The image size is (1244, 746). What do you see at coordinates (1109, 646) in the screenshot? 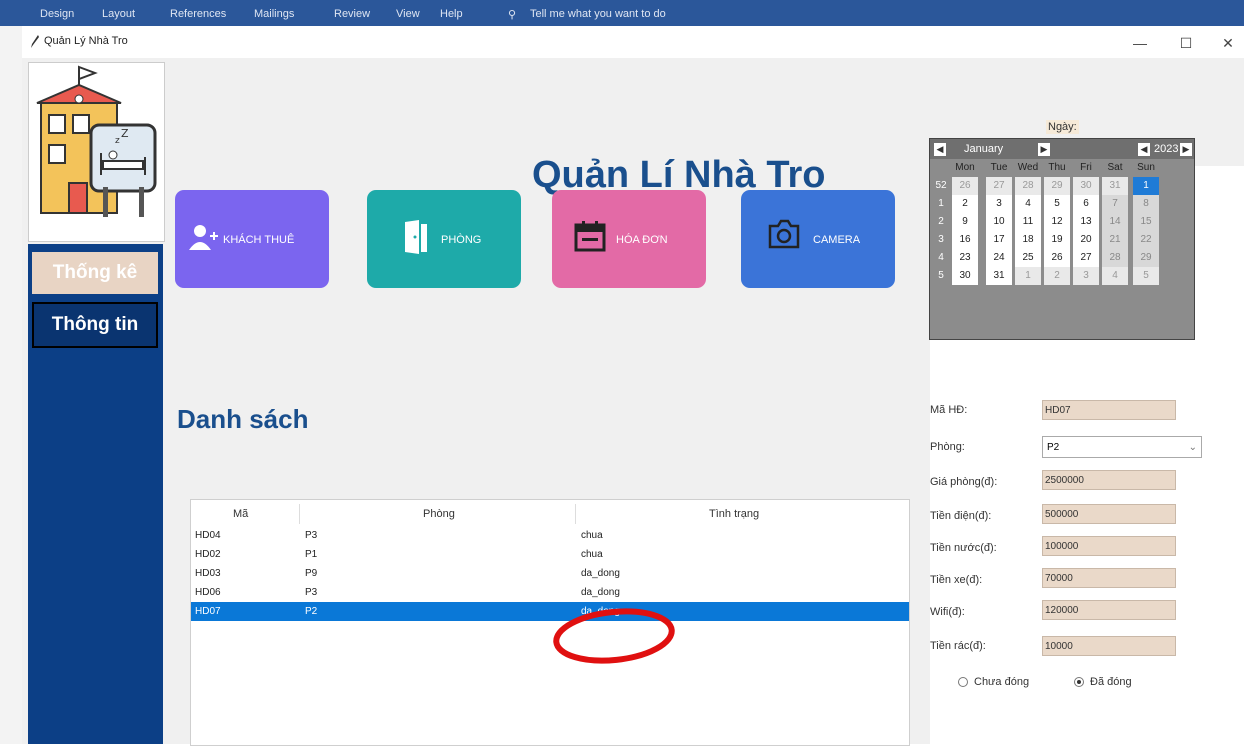
I see `tien-rac-field: 10000` at bounding box center [1109, 646].